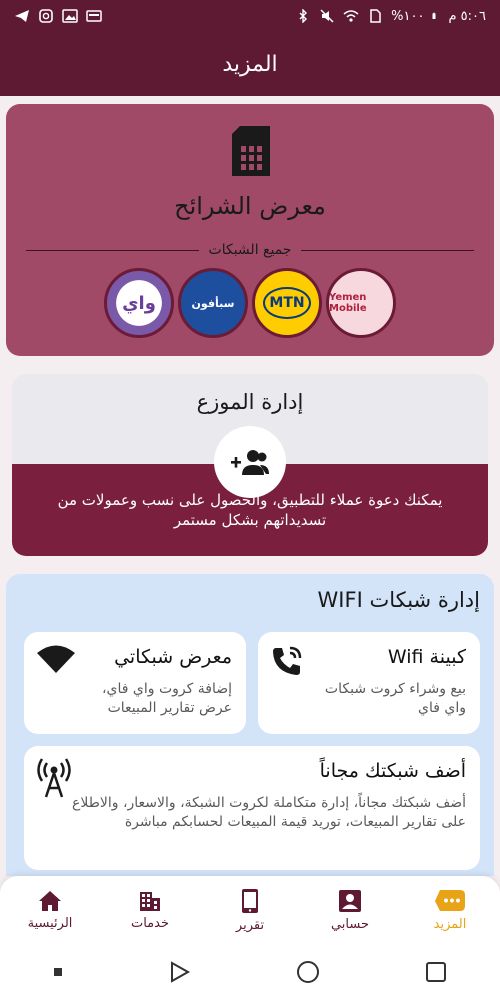 This screenshot has height=1000, width=500. I want to click on mute-icon, so click(327, 16).